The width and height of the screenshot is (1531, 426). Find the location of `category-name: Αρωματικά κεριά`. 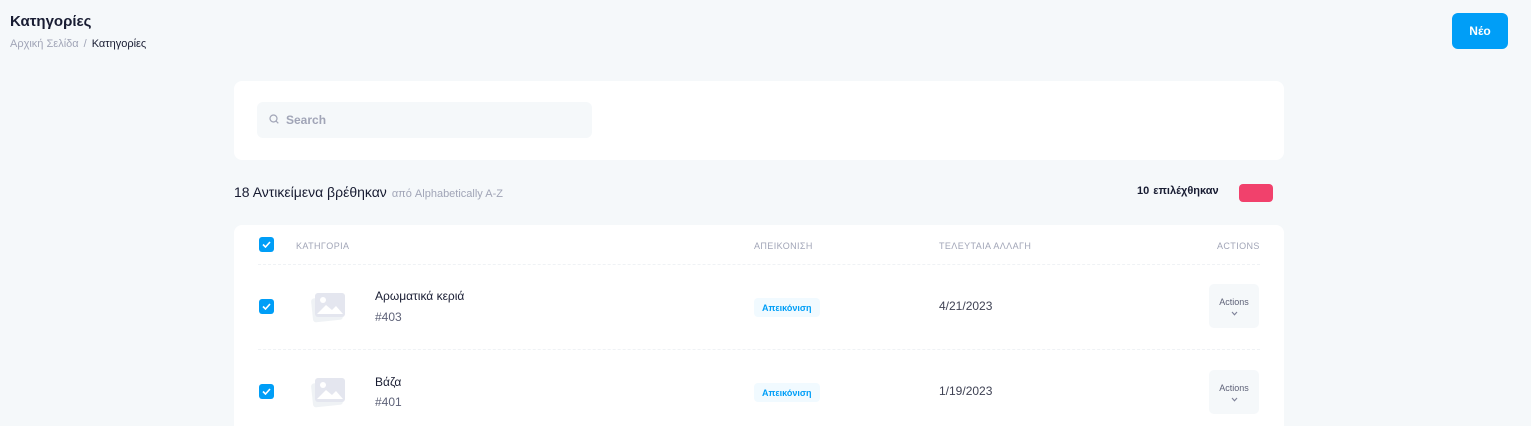

category-name: Αρωματικά κεριά is located at coordinates (419, 296).